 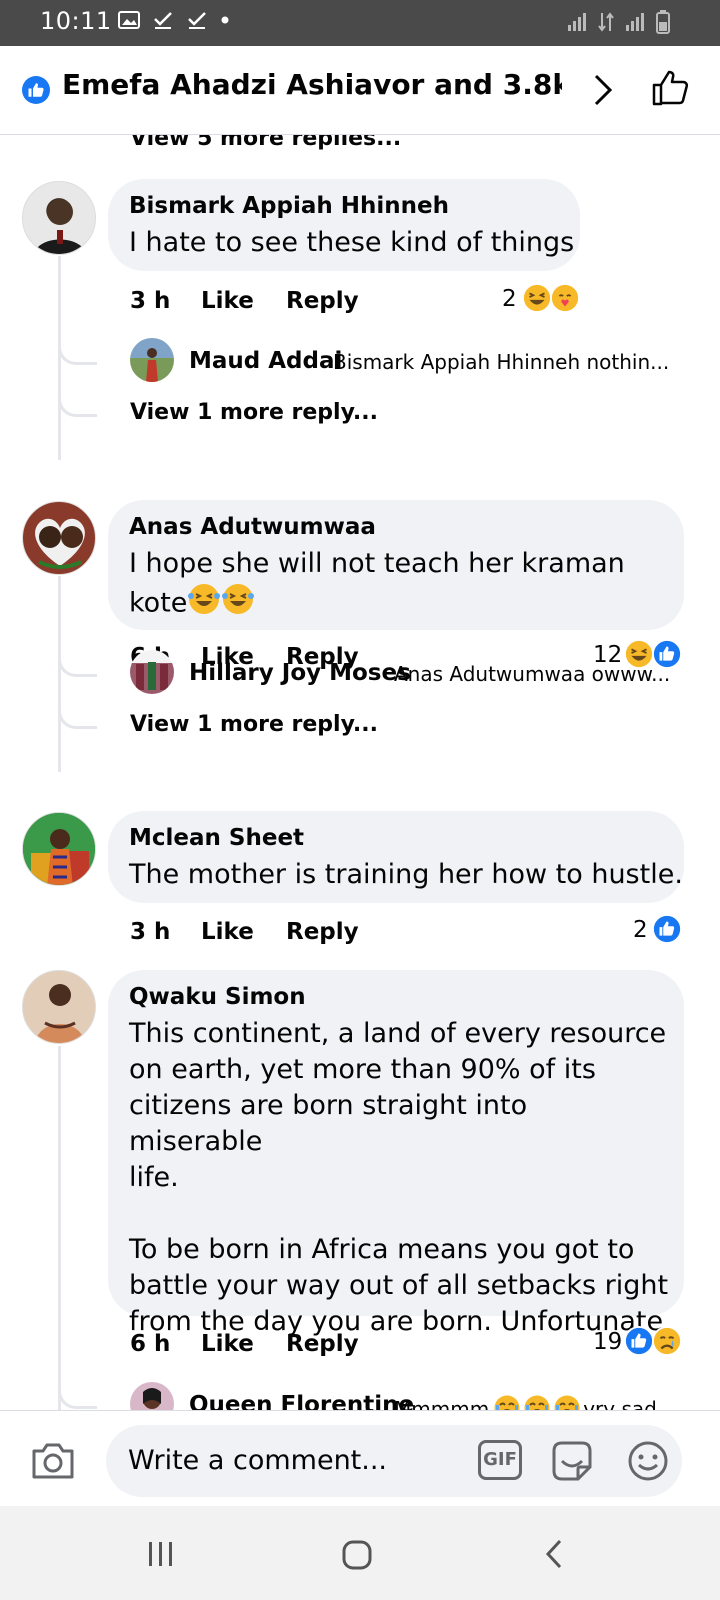 What do you see at coordinates (174, 20) in the screenshot?
I see `notification-icons` at bounding box center [174, 20].